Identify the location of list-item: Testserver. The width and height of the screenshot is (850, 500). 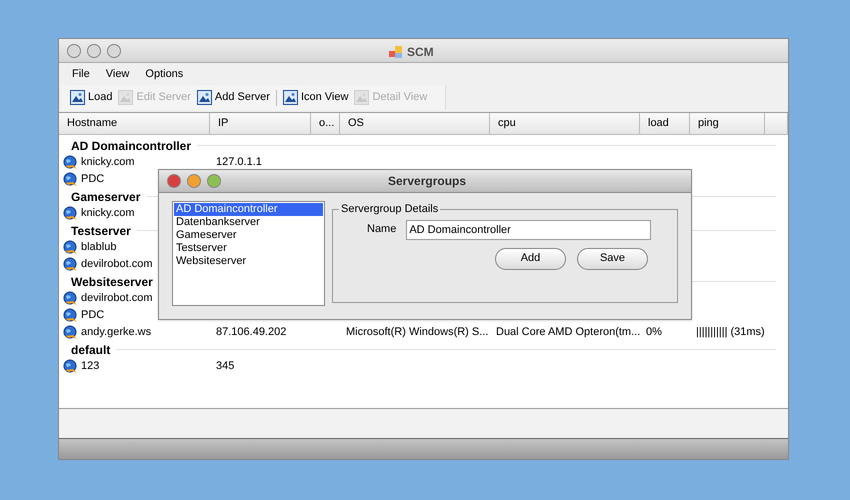
(248, 248).